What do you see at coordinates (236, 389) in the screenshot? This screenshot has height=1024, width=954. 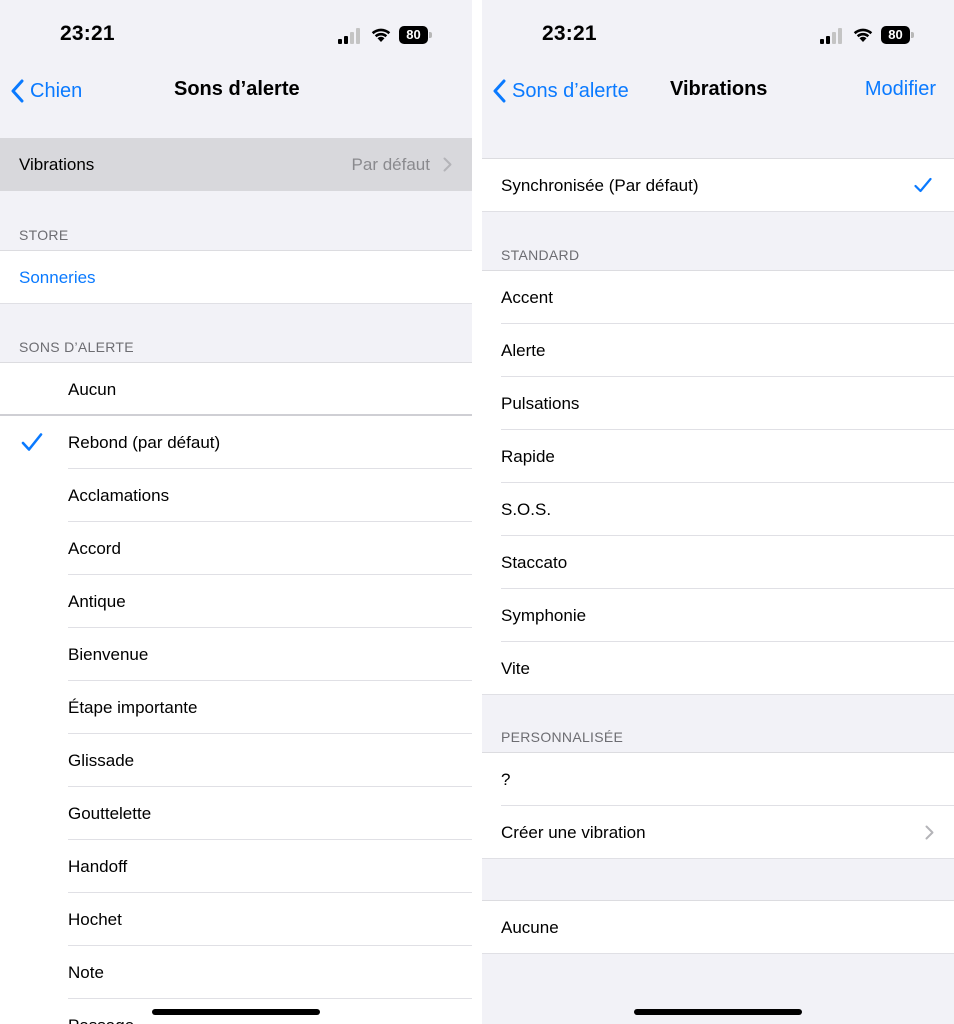 I see `list-item: Aucun` at bounding box center [236, 389].